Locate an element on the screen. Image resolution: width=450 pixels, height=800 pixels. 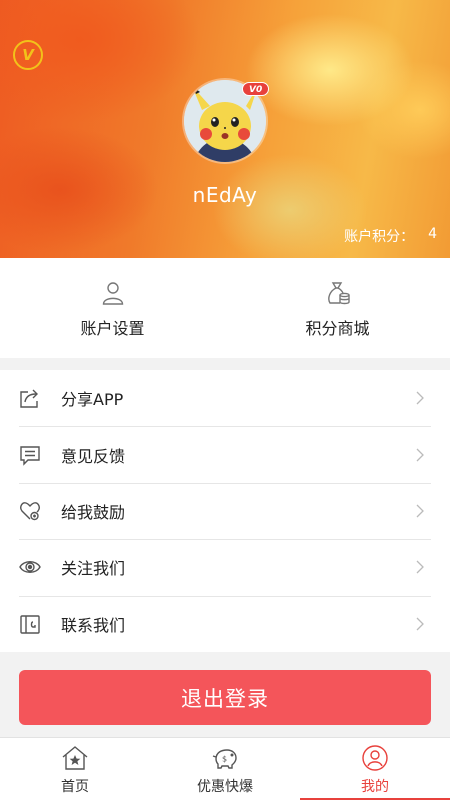
logout-button: 退出登录 is located at coordinates (225, 697).